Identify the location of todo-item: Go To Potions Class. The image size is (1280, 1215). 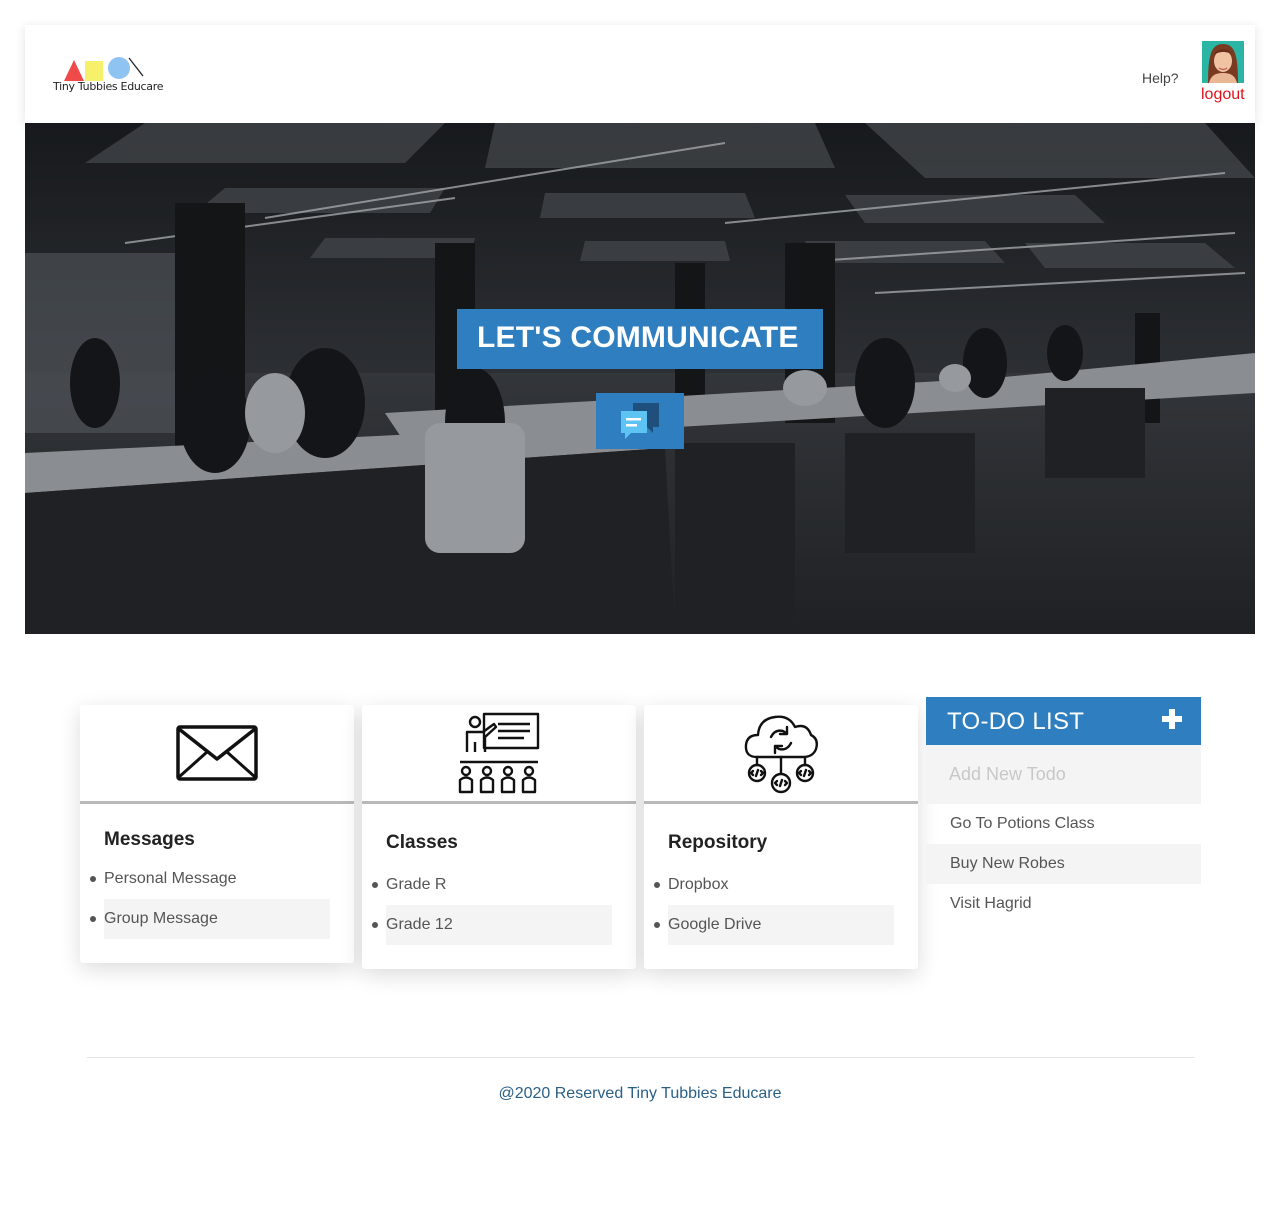
(1063, 824).